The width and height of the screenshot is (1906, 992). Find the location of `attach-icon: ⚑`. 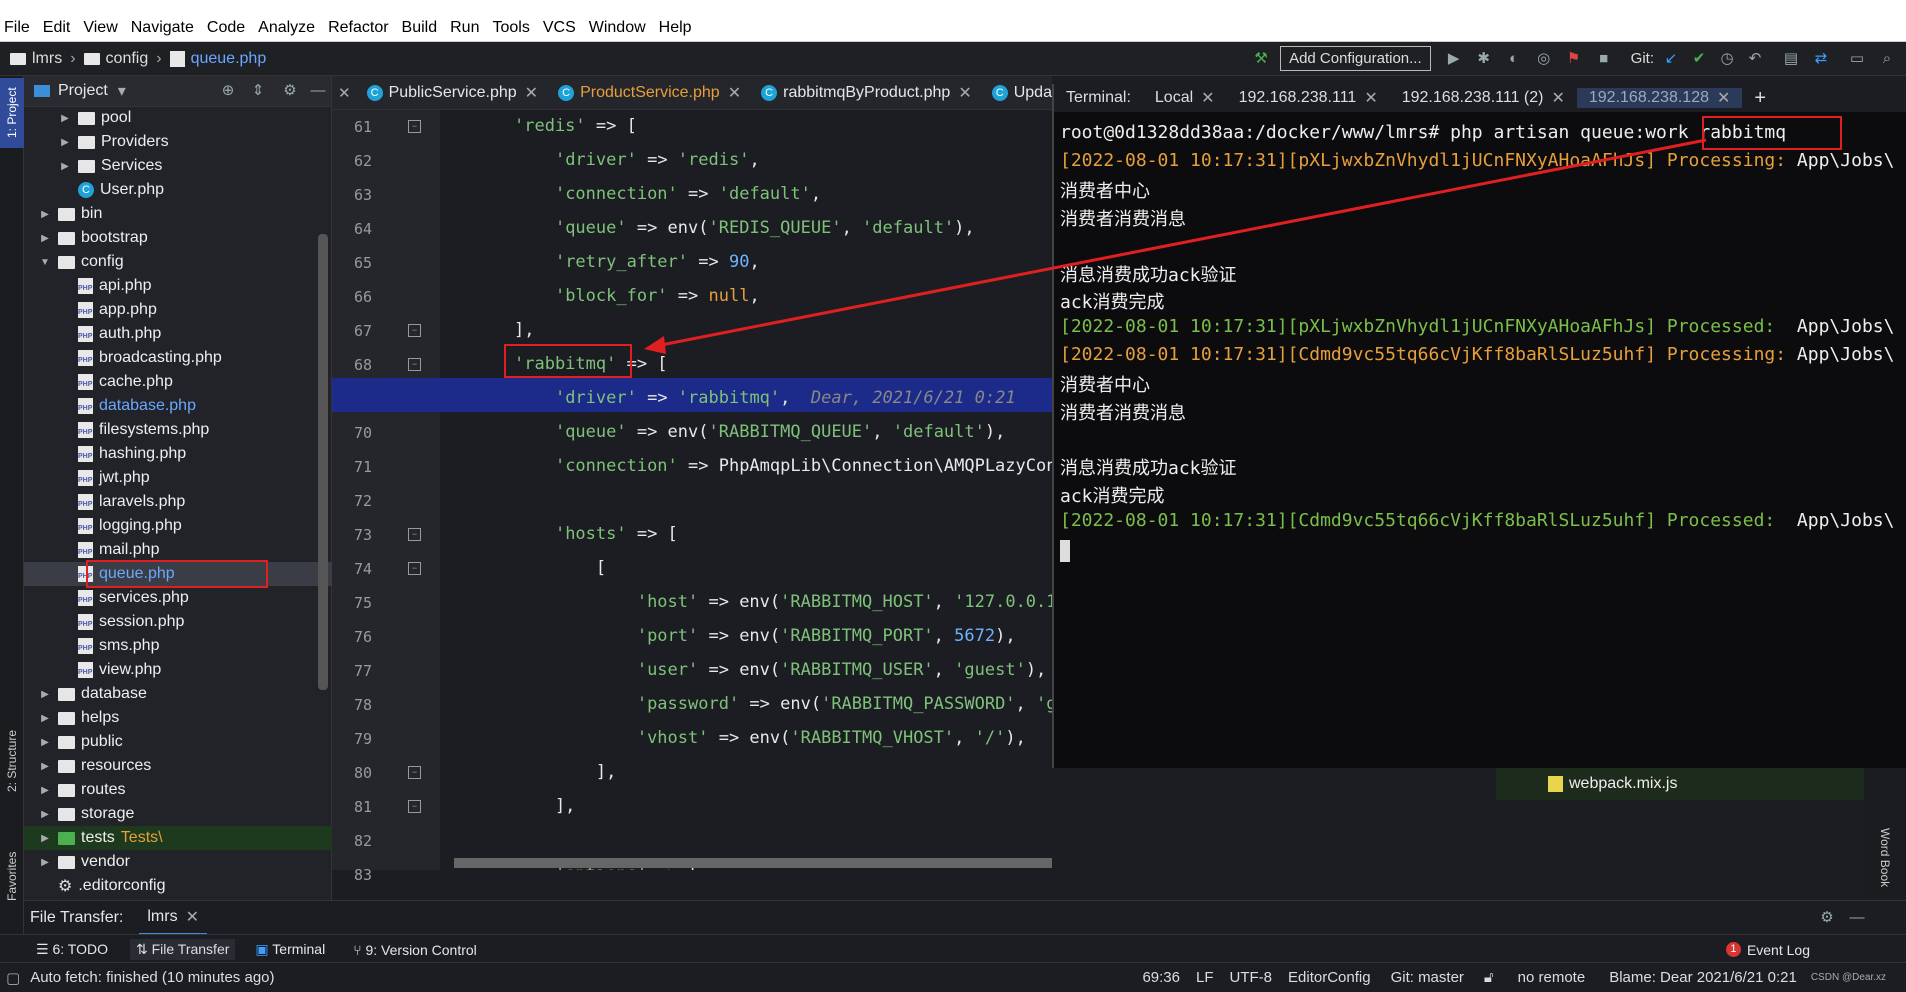

attach-icon: ⚑ is located at coordinates (1574, 59).